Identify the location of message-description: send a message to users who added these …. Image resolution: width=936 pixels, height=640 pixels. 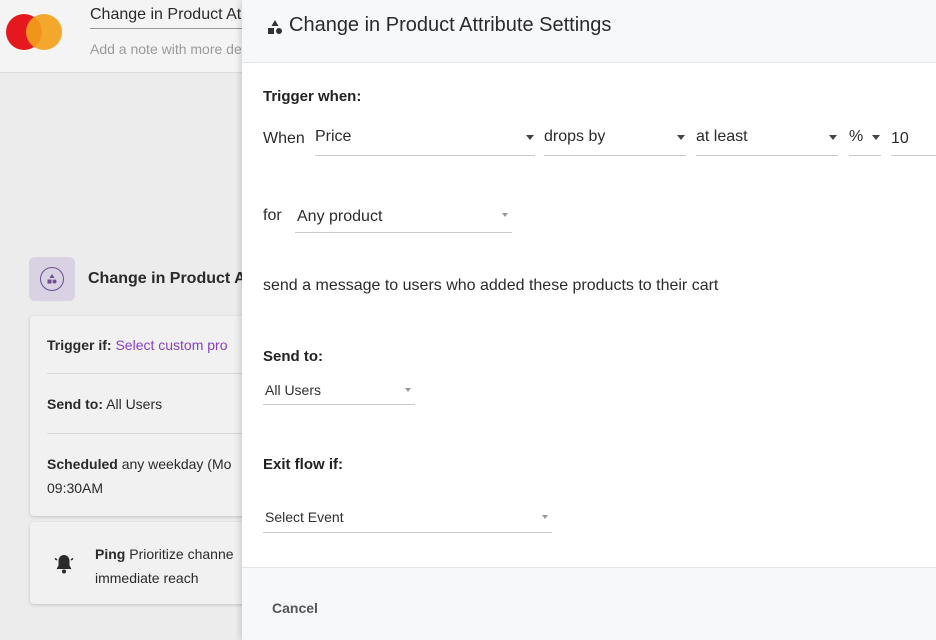
(491, 285).